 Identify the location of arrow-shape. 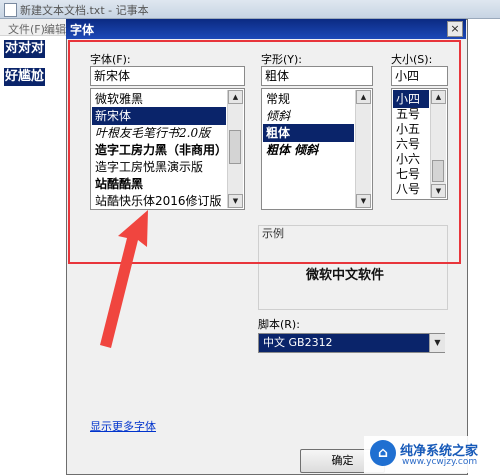
(124, 279).